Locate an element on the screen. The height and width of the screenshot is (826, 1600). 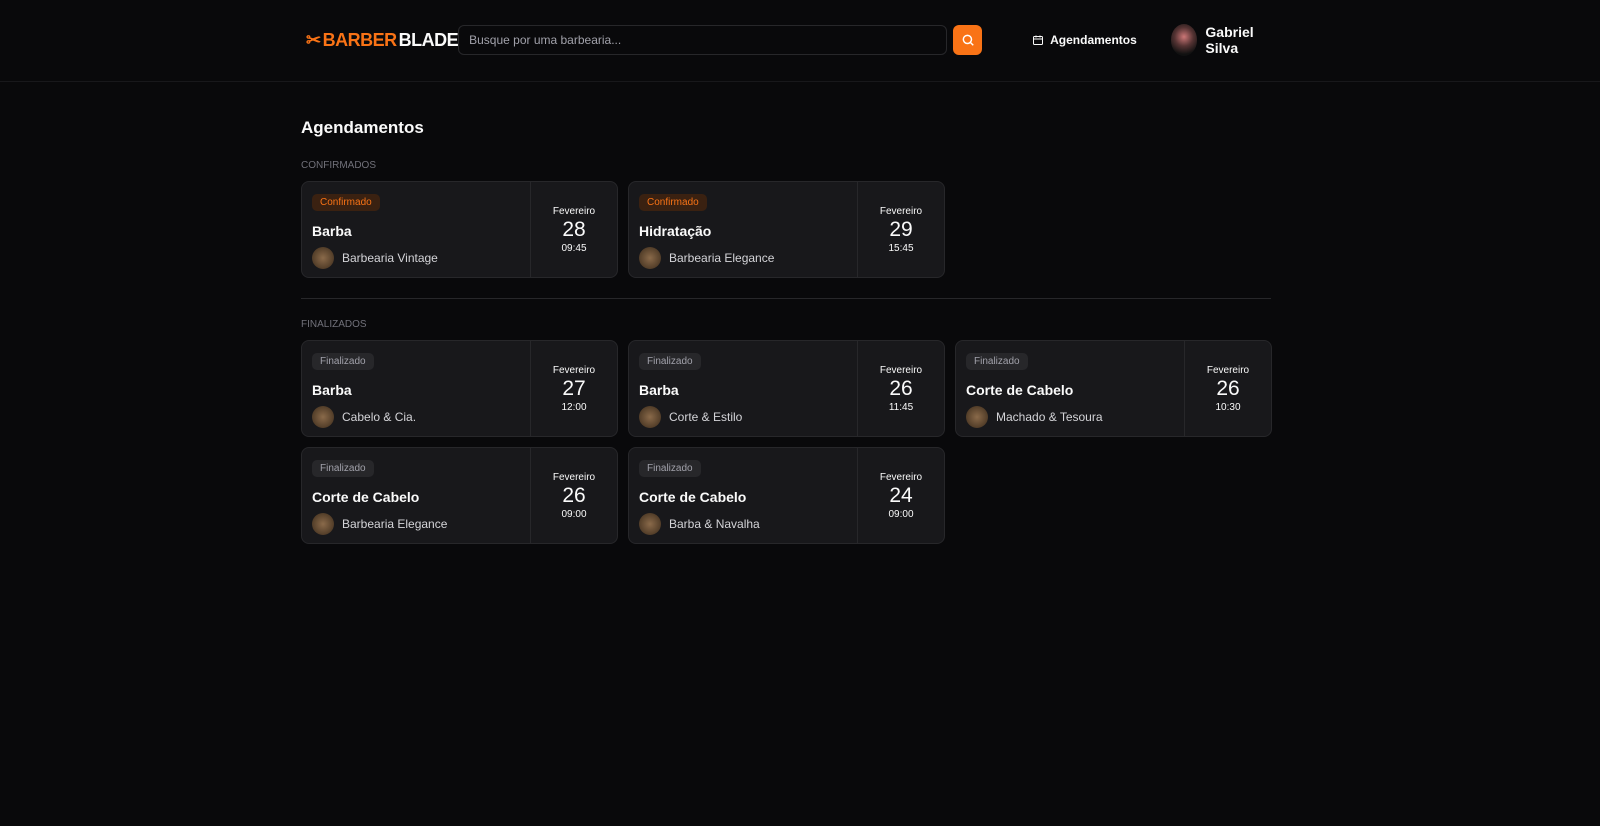
search-form is located at coordinates (720, 40).